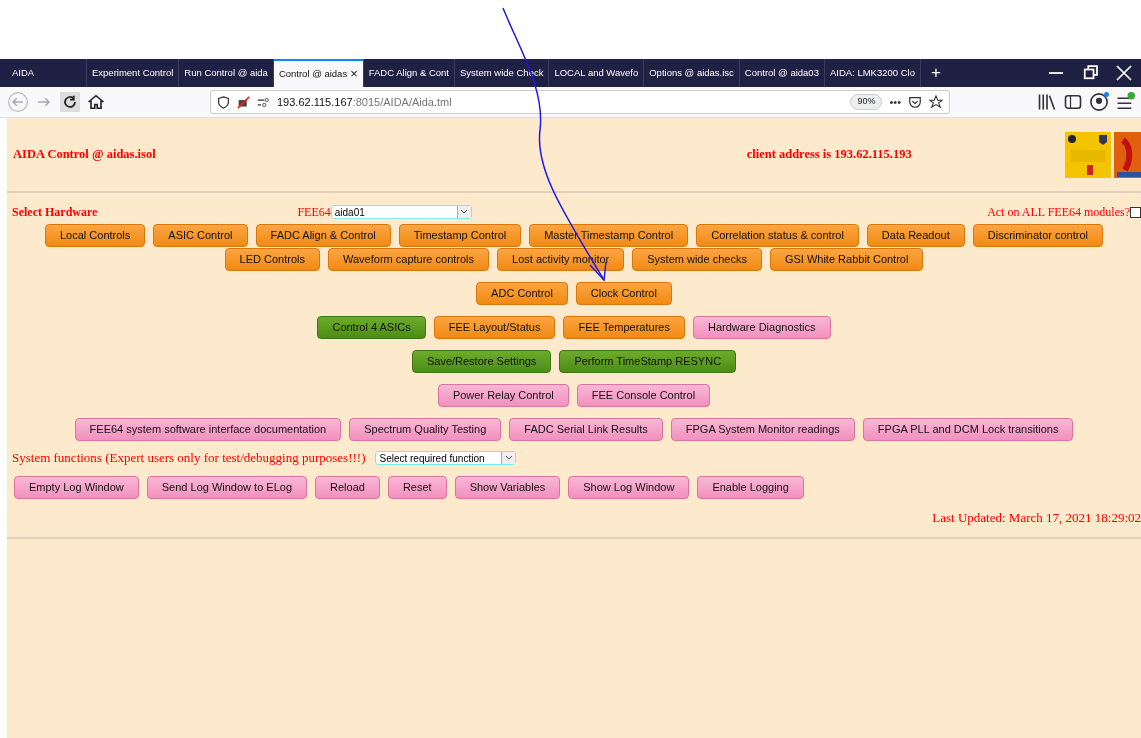 The height and width of the screenshot is (738, 1141). I want to click on nav-button: Perform TimeStamp RESYNC, so click(648, 361).